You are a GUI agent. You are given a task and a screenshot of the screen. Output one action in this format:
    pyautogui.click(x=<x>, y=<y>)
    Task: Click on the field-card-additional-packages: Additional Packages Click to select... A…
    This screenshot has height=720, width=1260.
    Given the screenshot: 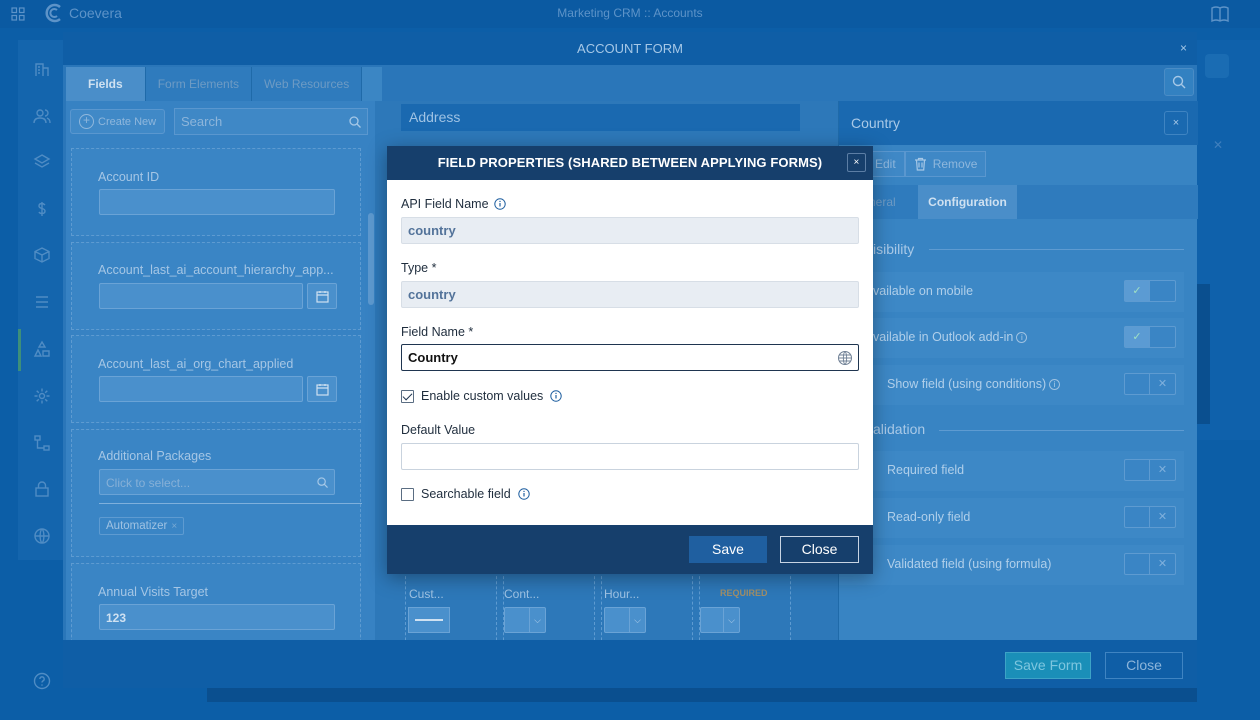 What is the action you would take?
    pyautogui.click(x=216, y=493)
    